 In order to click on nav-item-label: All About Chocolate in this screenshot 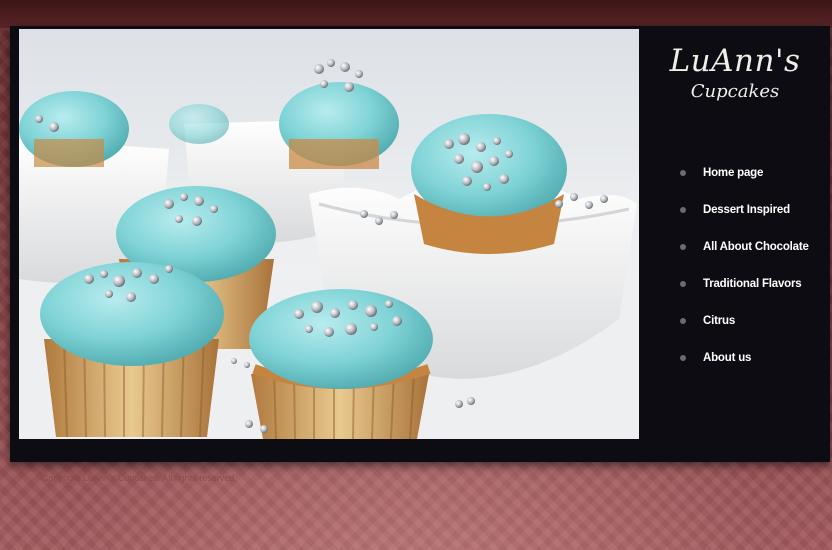, I will do `click(756, 246)`.